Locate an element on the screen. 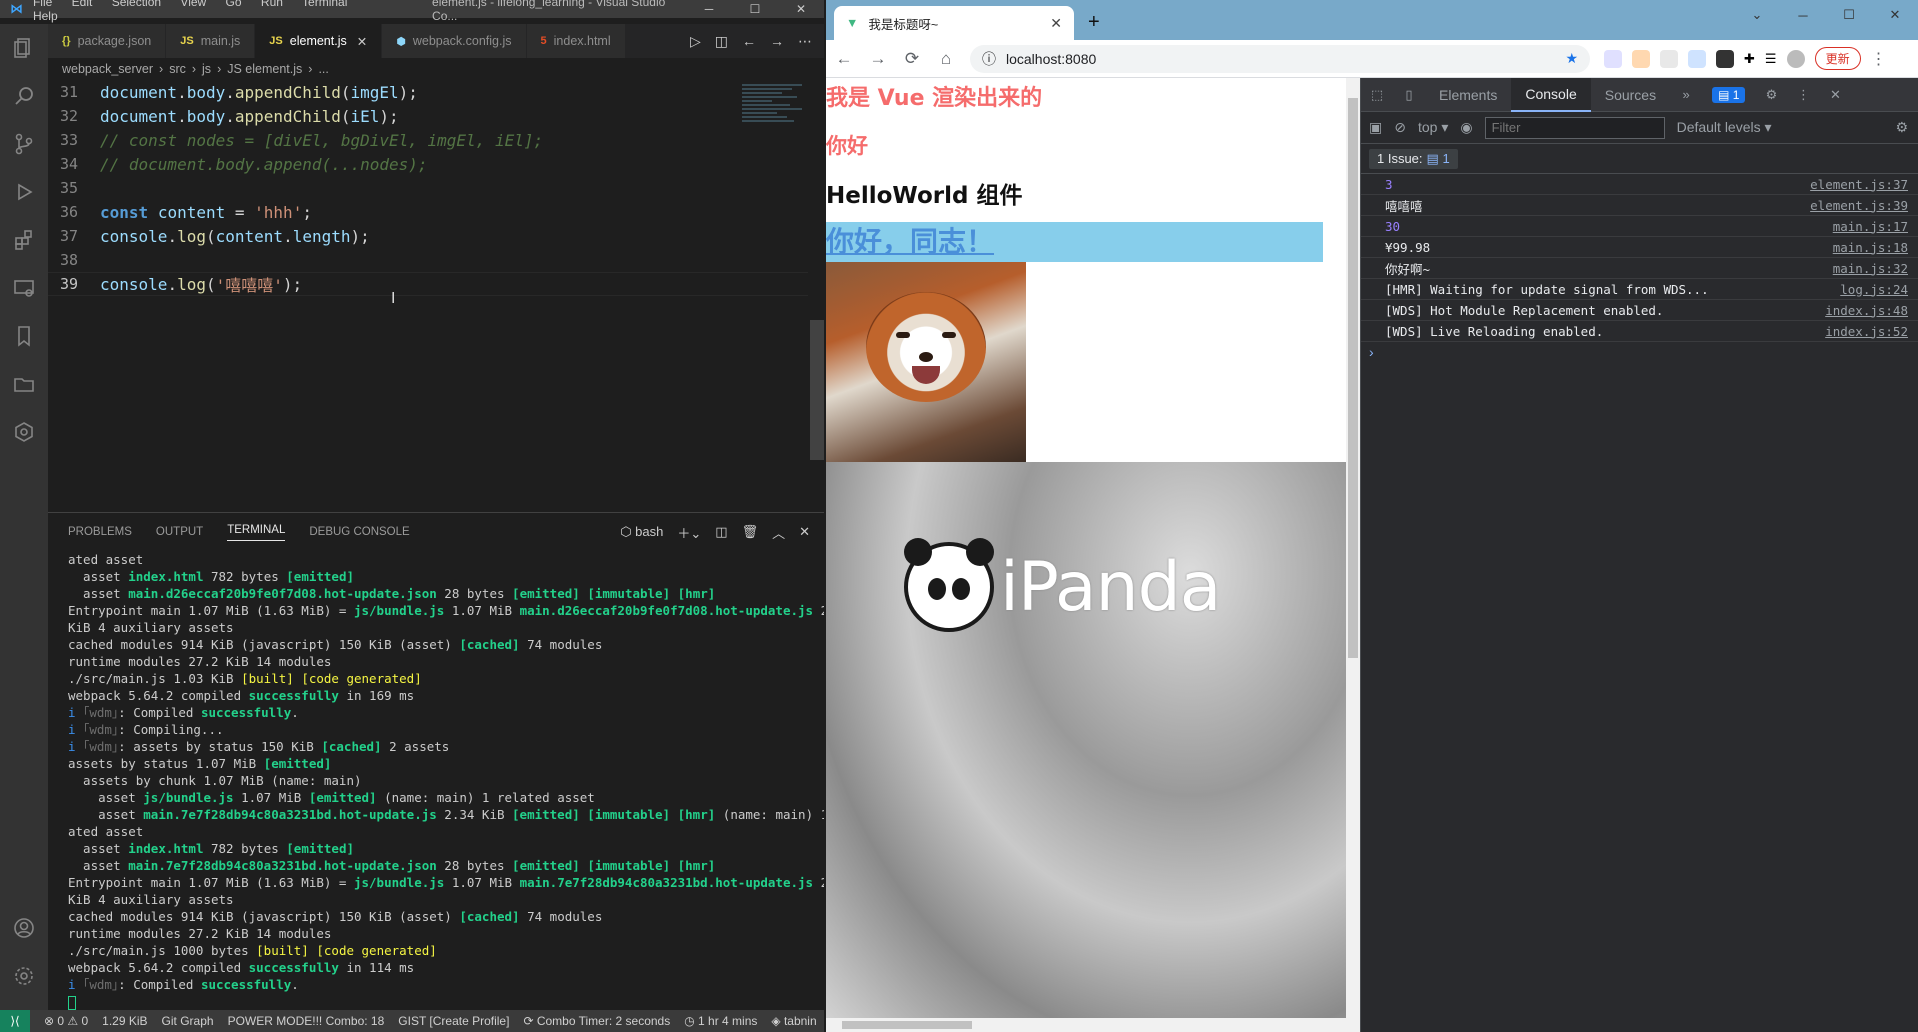 The height and width of the screenshot is (1032, 1918). gitlens-icon is located at coordinates (24, 432).